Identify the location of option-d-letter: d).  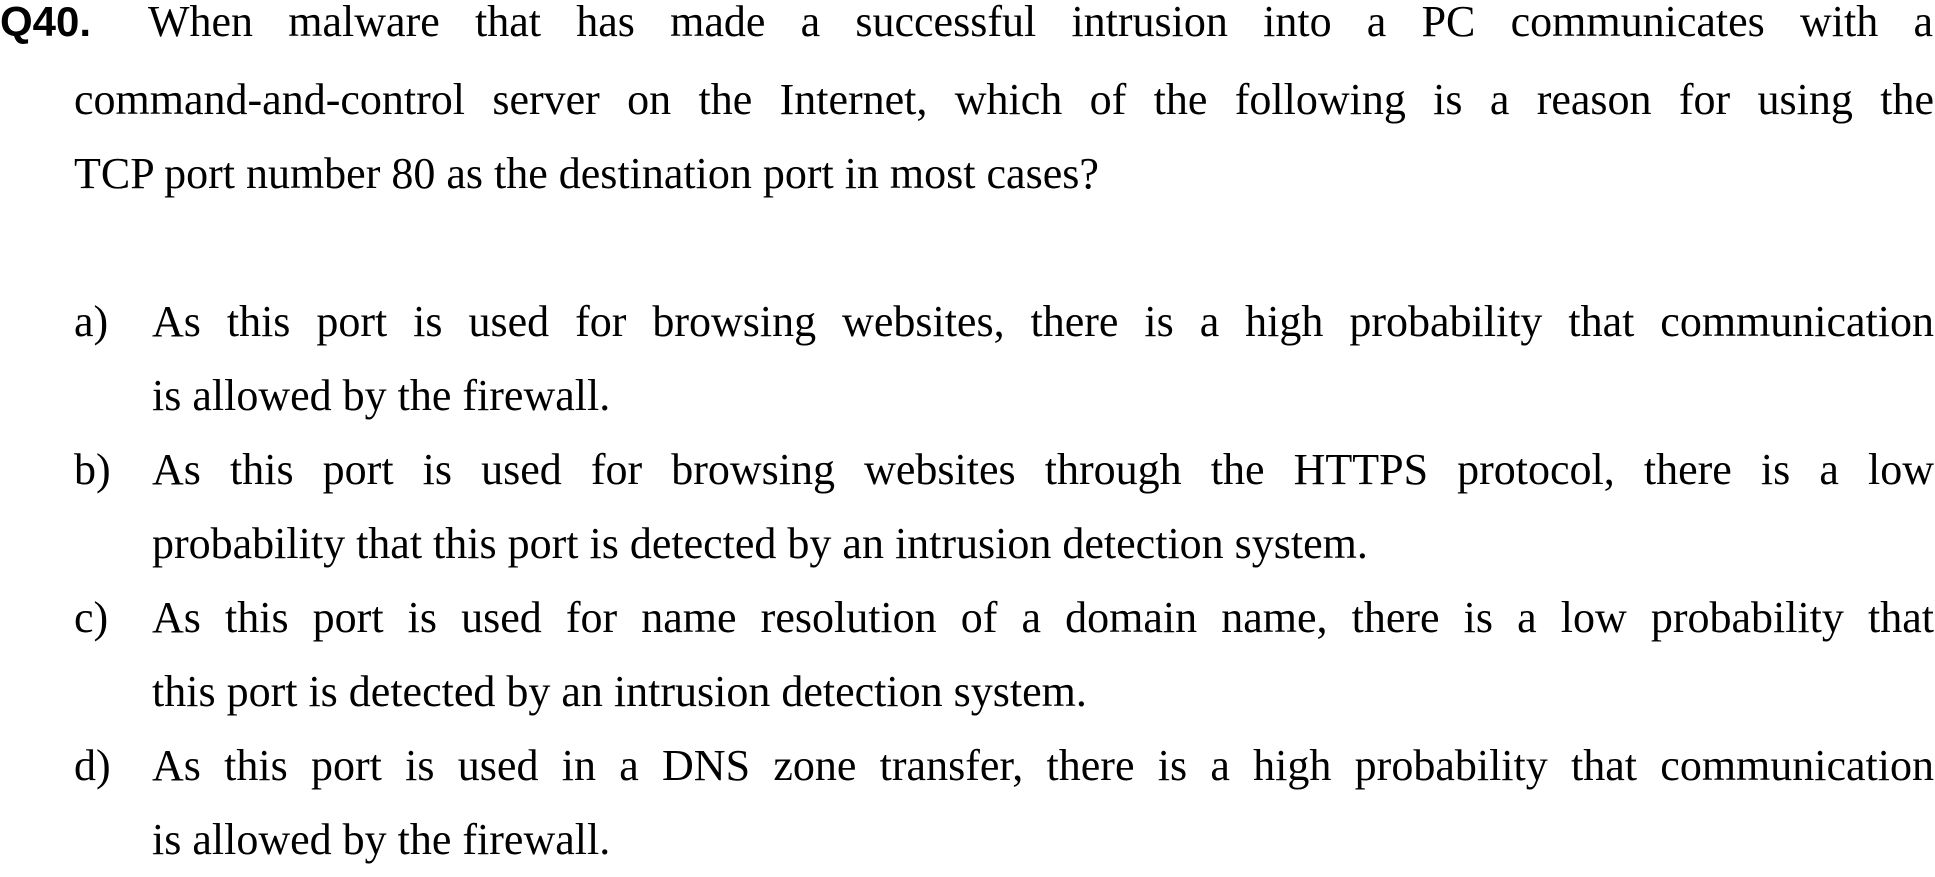
(92, 765).